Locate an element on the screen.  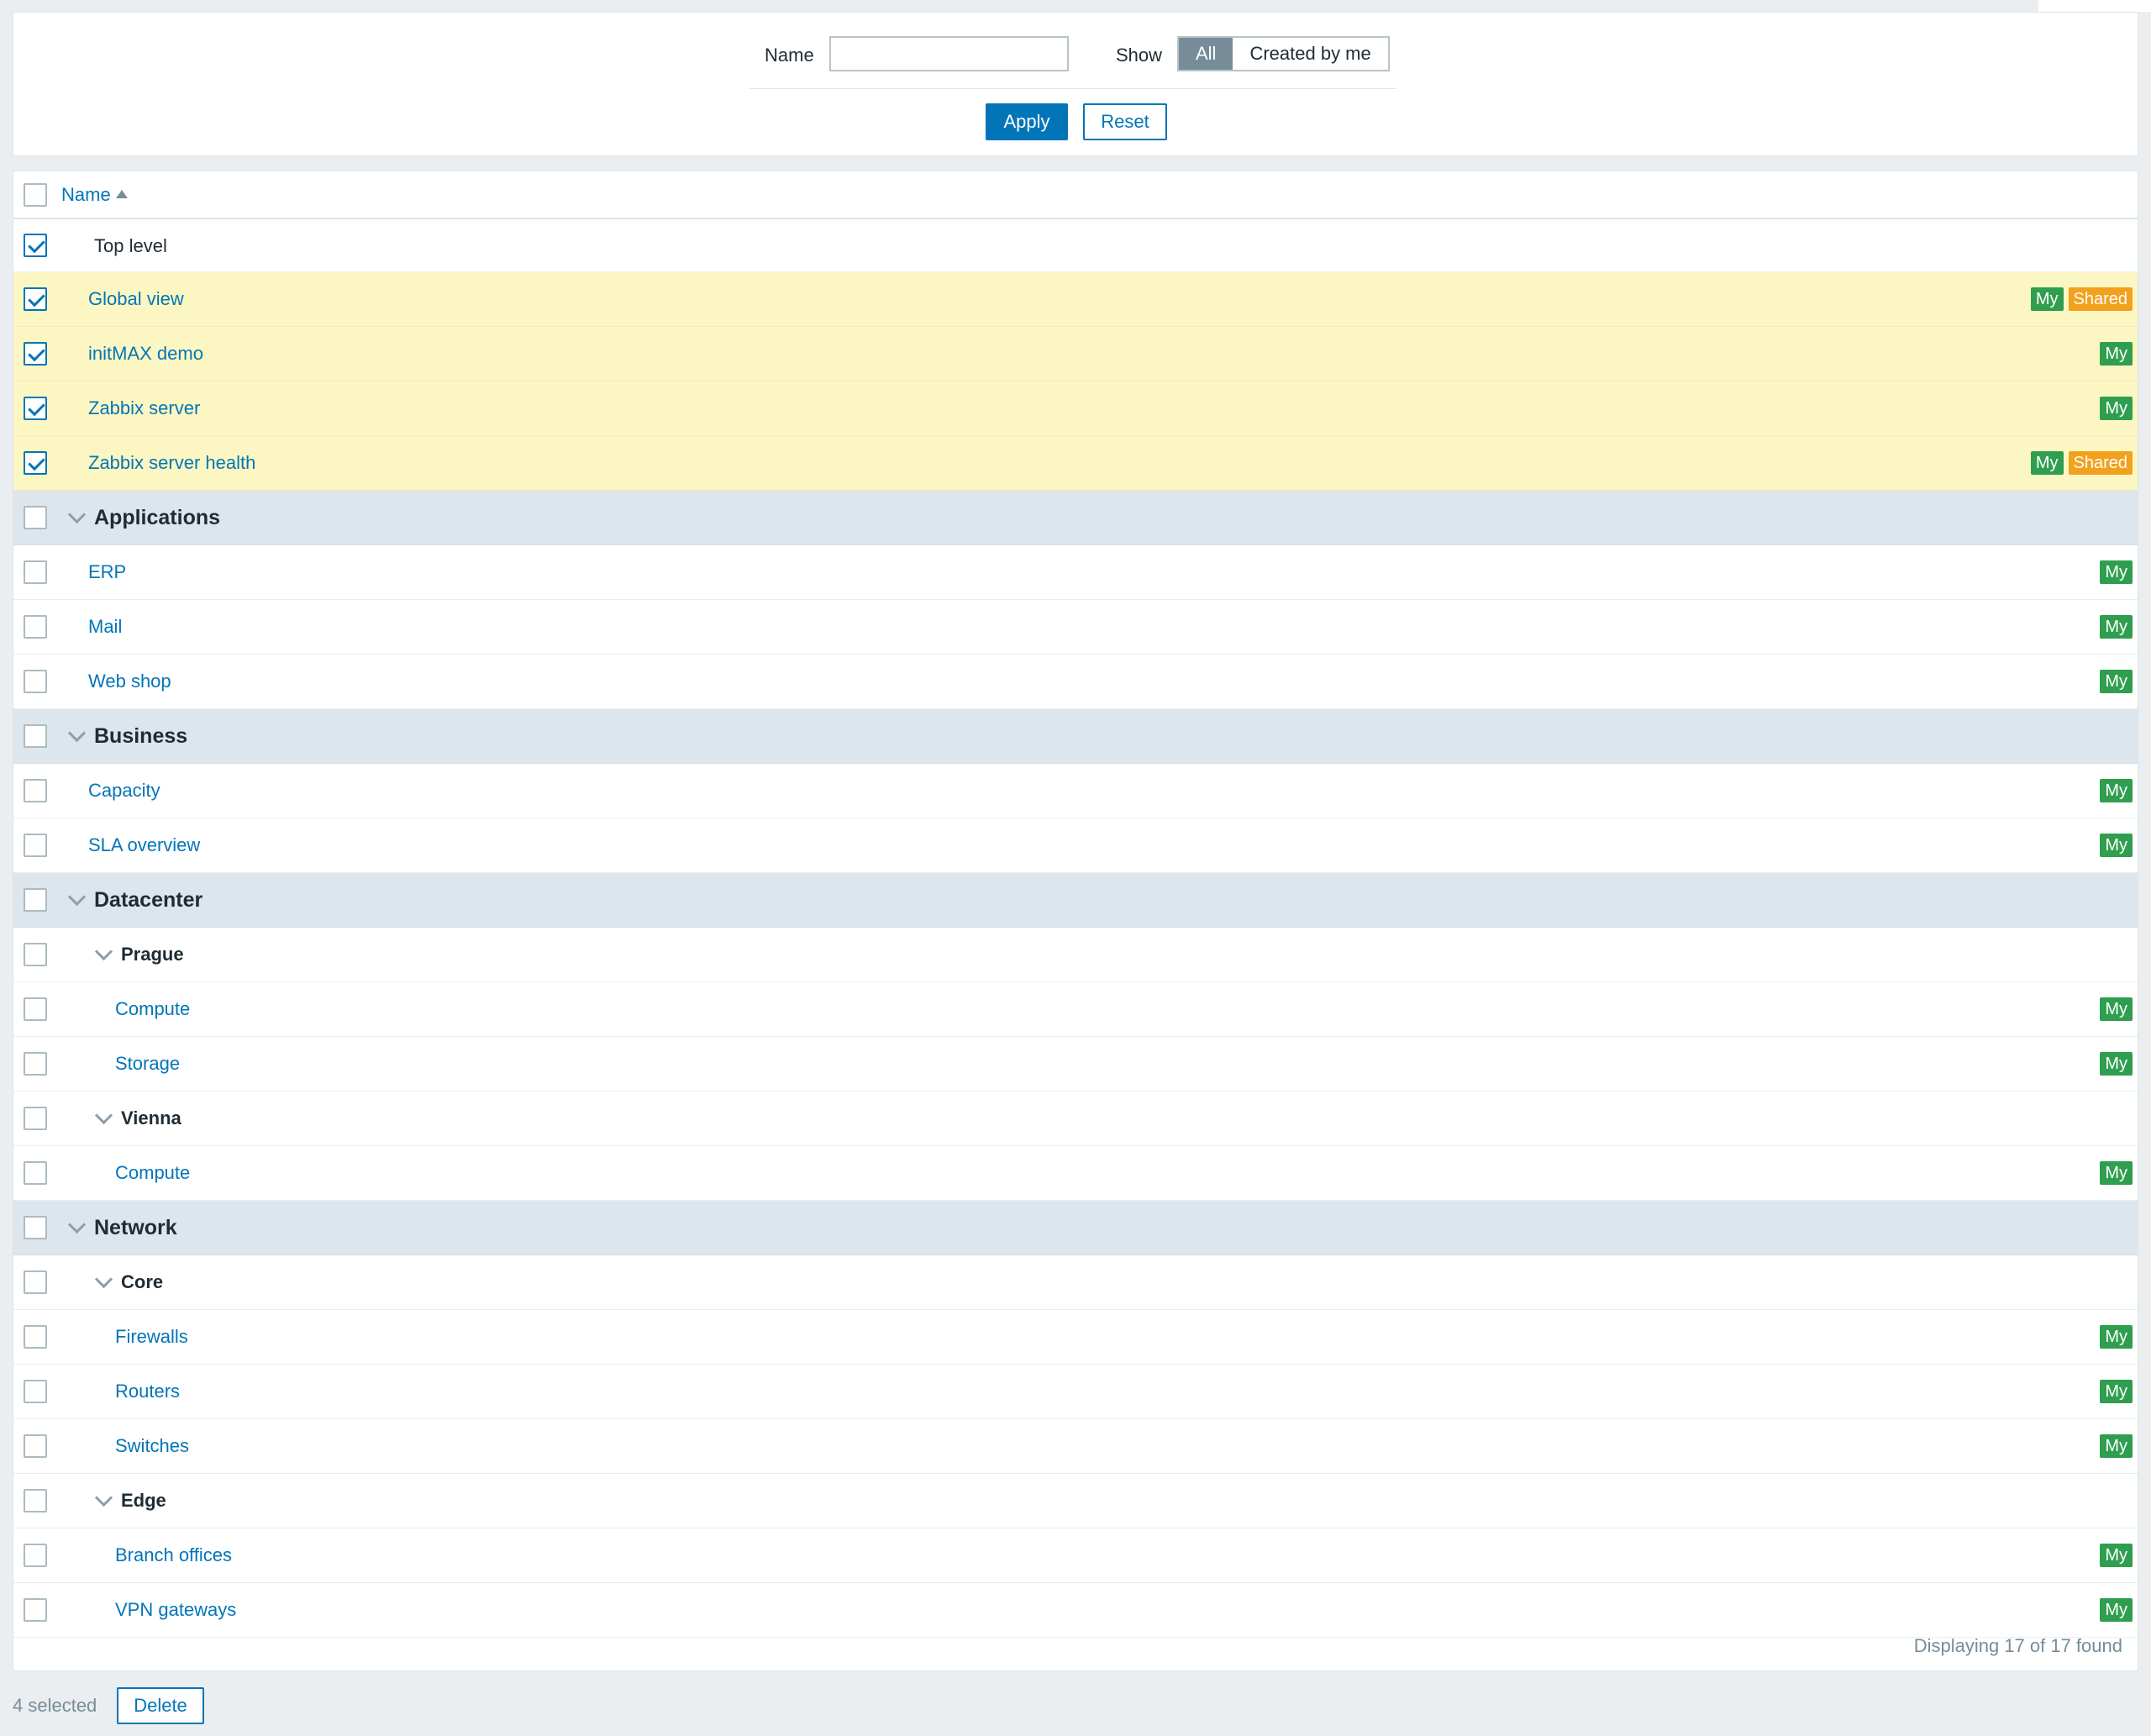
bottom-action-bar: 4 selected Delete is located at coordinates (1075, 1711).